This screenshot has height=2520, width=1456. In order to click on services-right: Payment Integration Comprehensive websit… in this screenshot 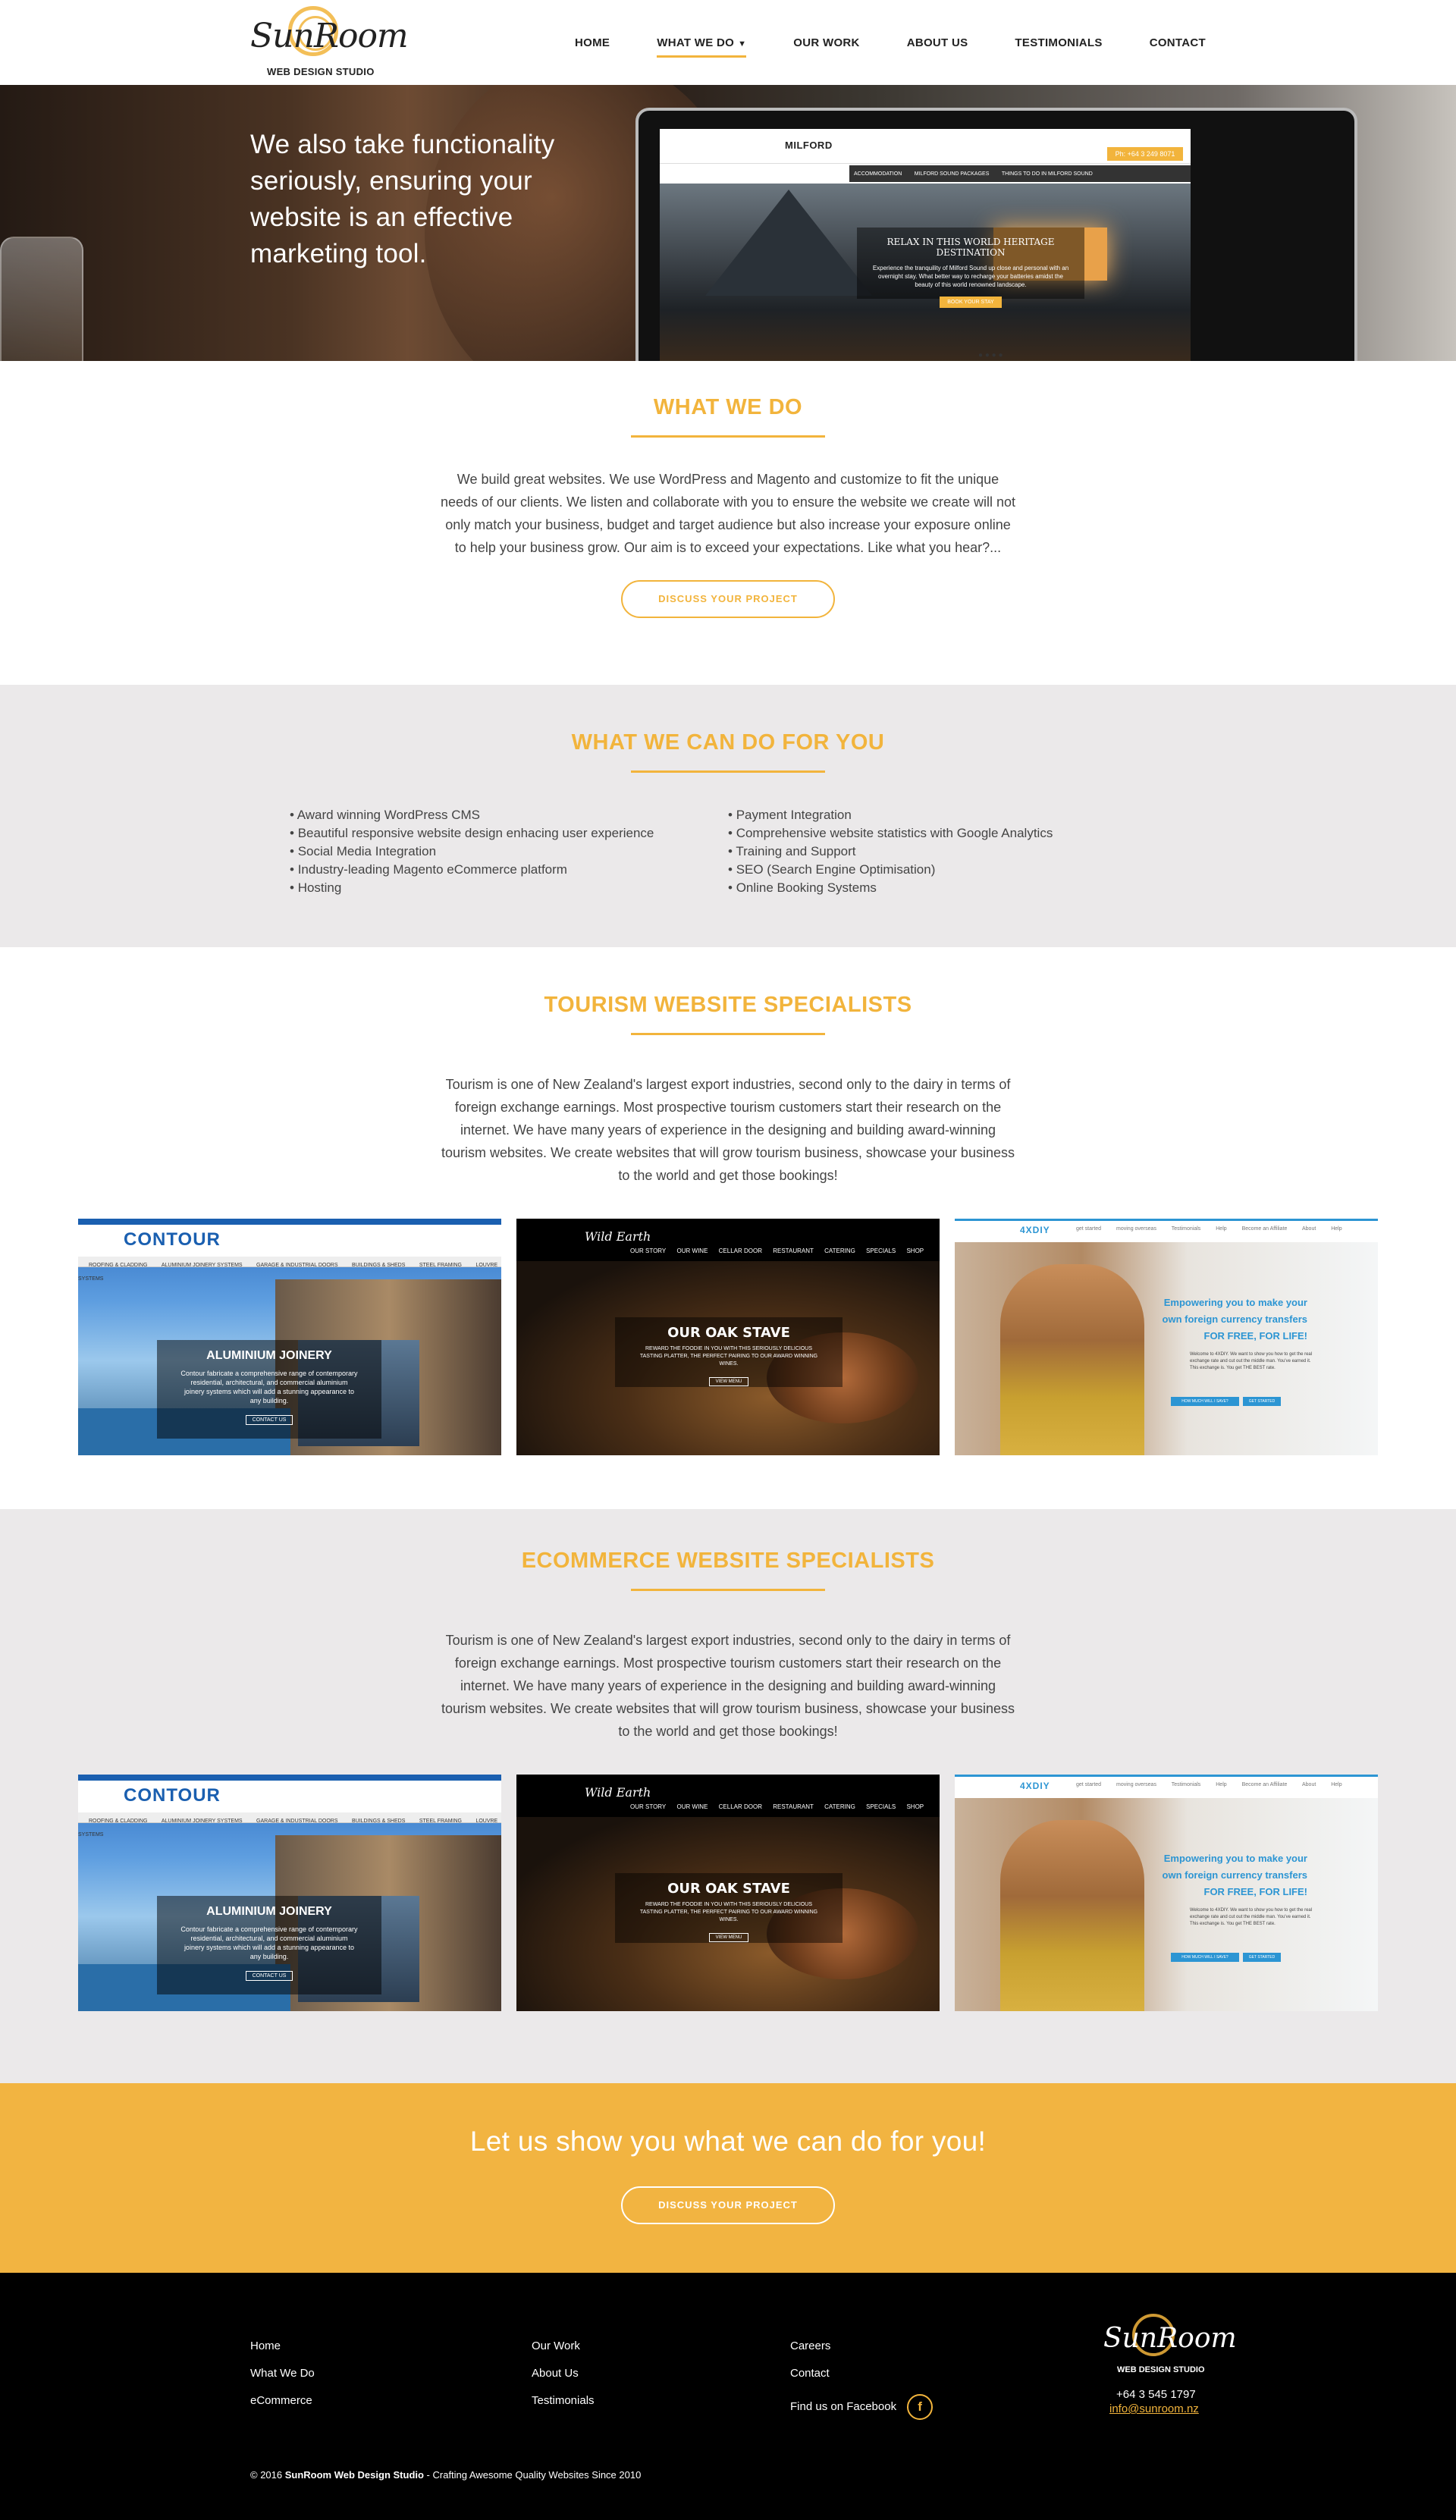, I will do `click(947, 851)`.